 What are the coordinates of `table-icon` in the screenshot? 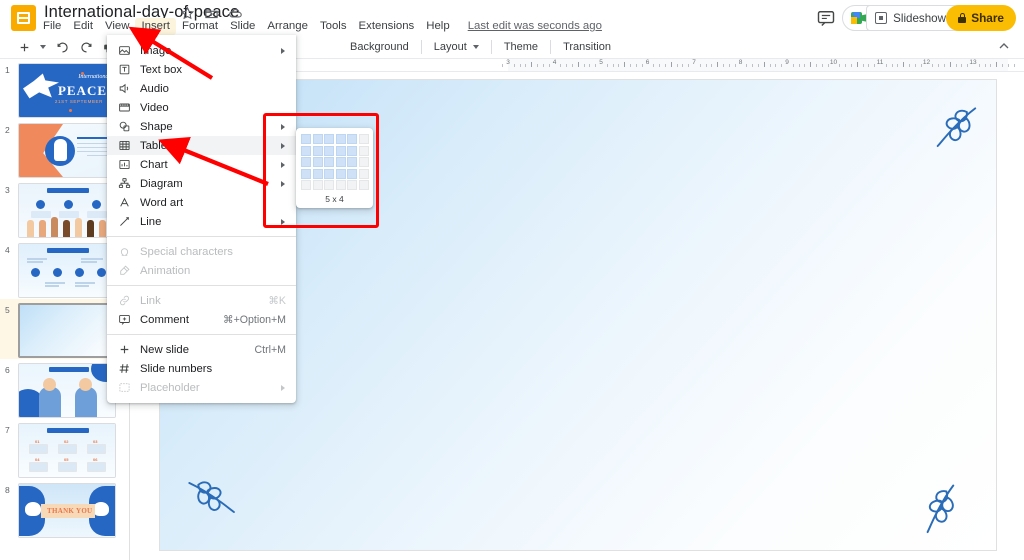 It's located at (124, 146).